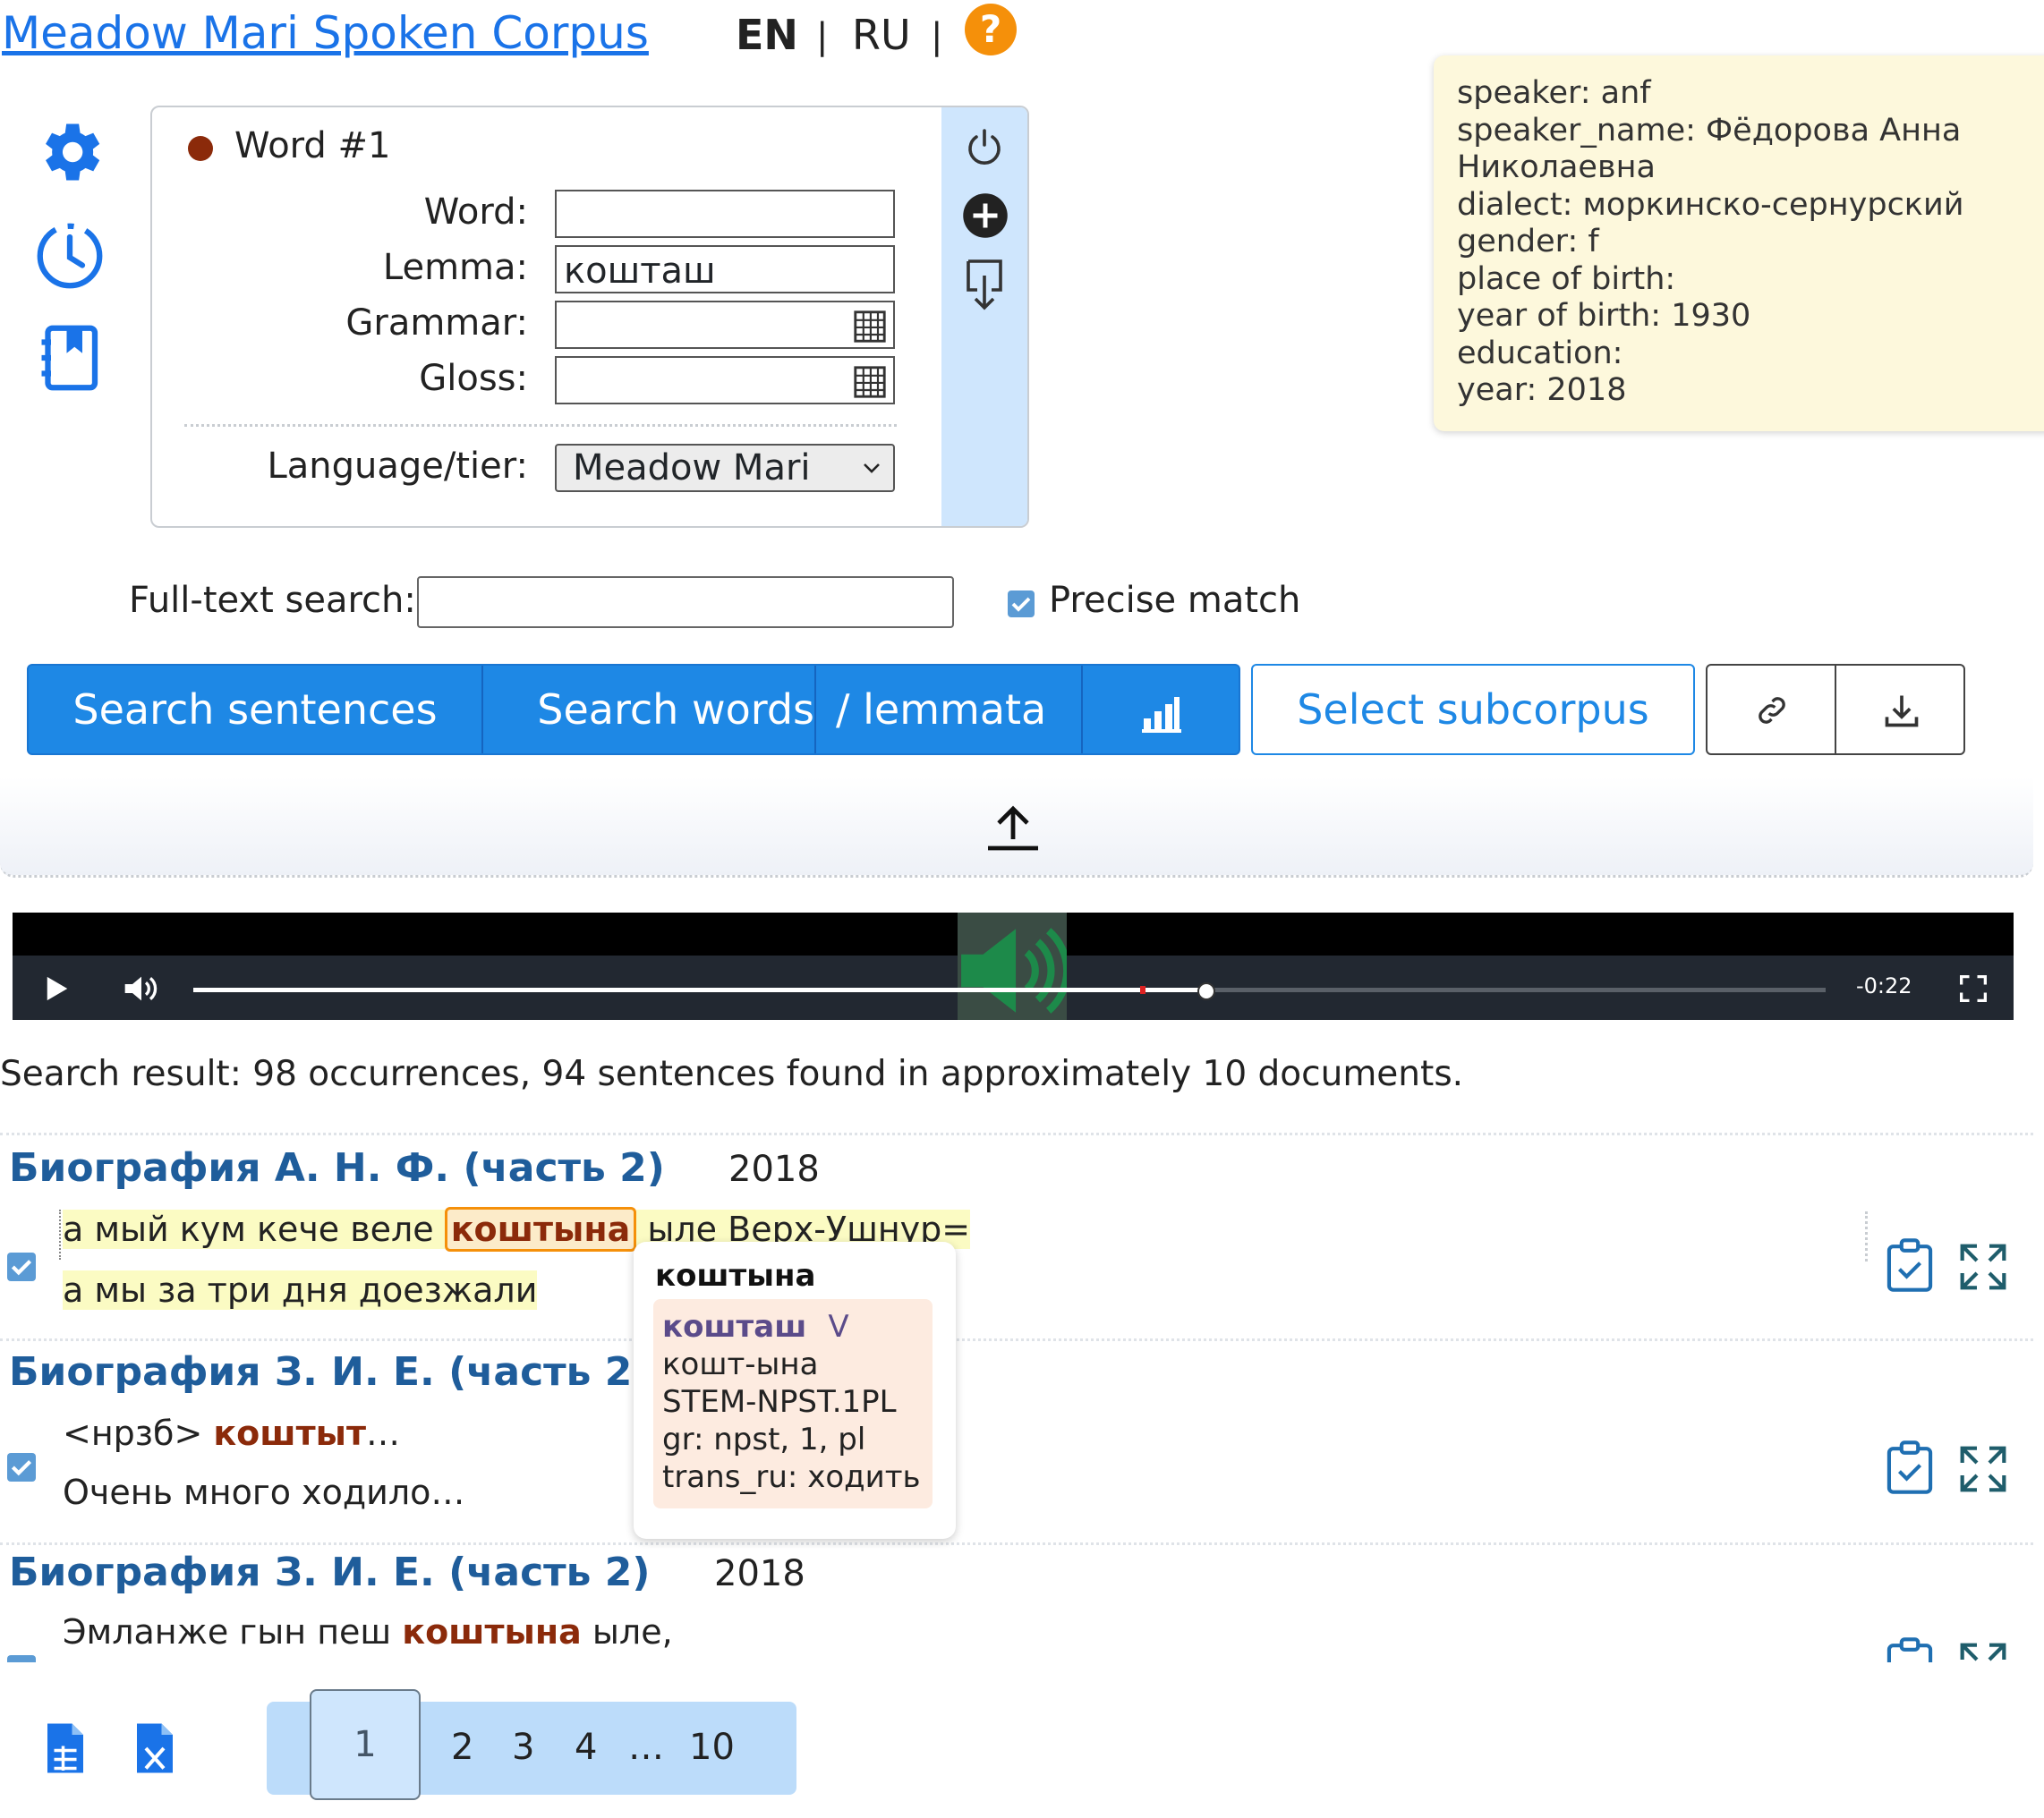  I want to click on export-csv-icon, so click(65, 1748).